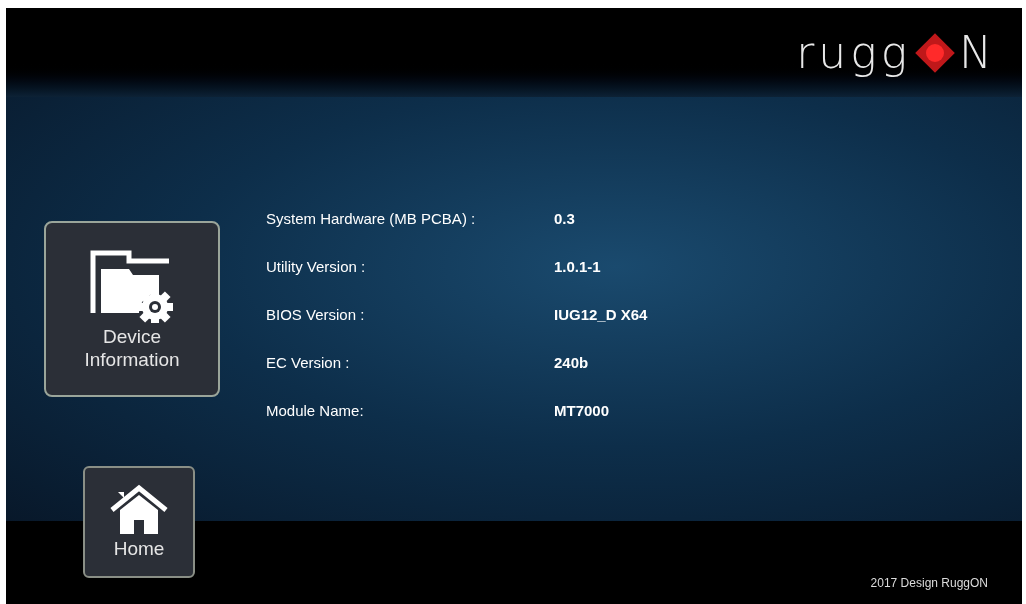  I want to click on home-button: Home, so click(139, 522).